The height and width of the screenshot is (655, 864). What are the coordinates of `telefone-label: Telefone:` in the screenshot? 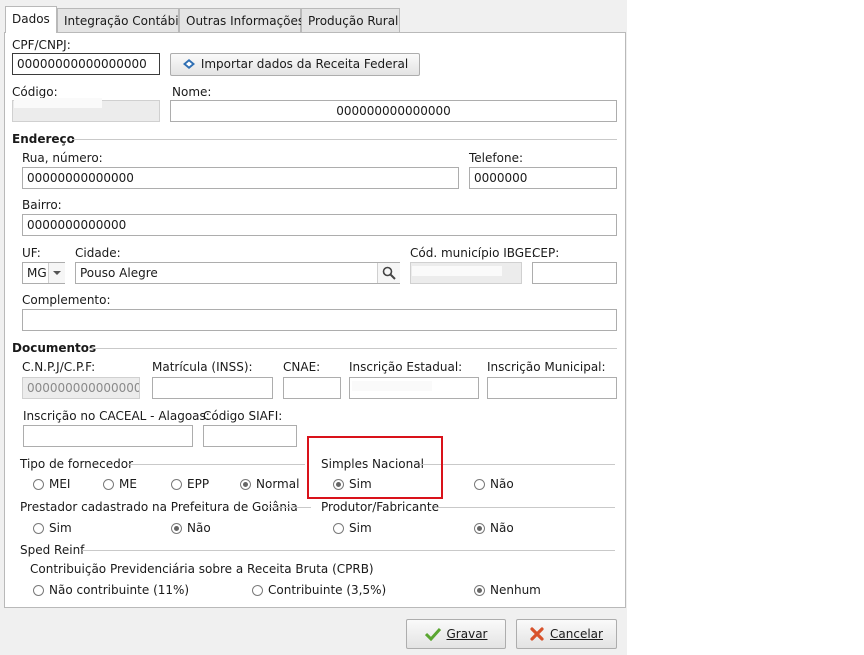 It's located at (496, 158).